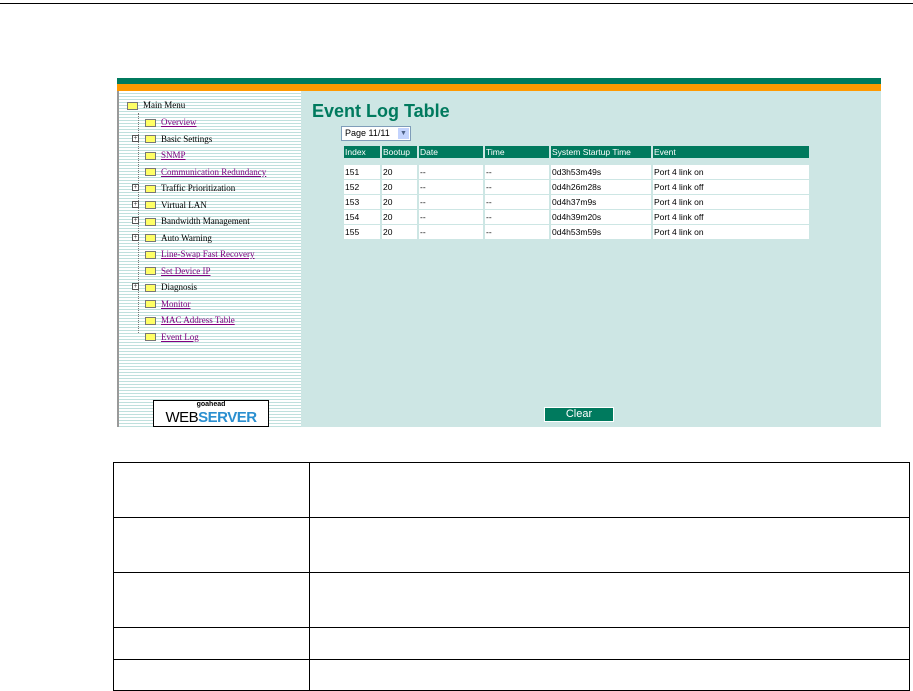  What do you see at coordinates (601, 187) in the screenshot?
I see `table-cell: 0d4h26m28s` at bounding box center [601, 187].